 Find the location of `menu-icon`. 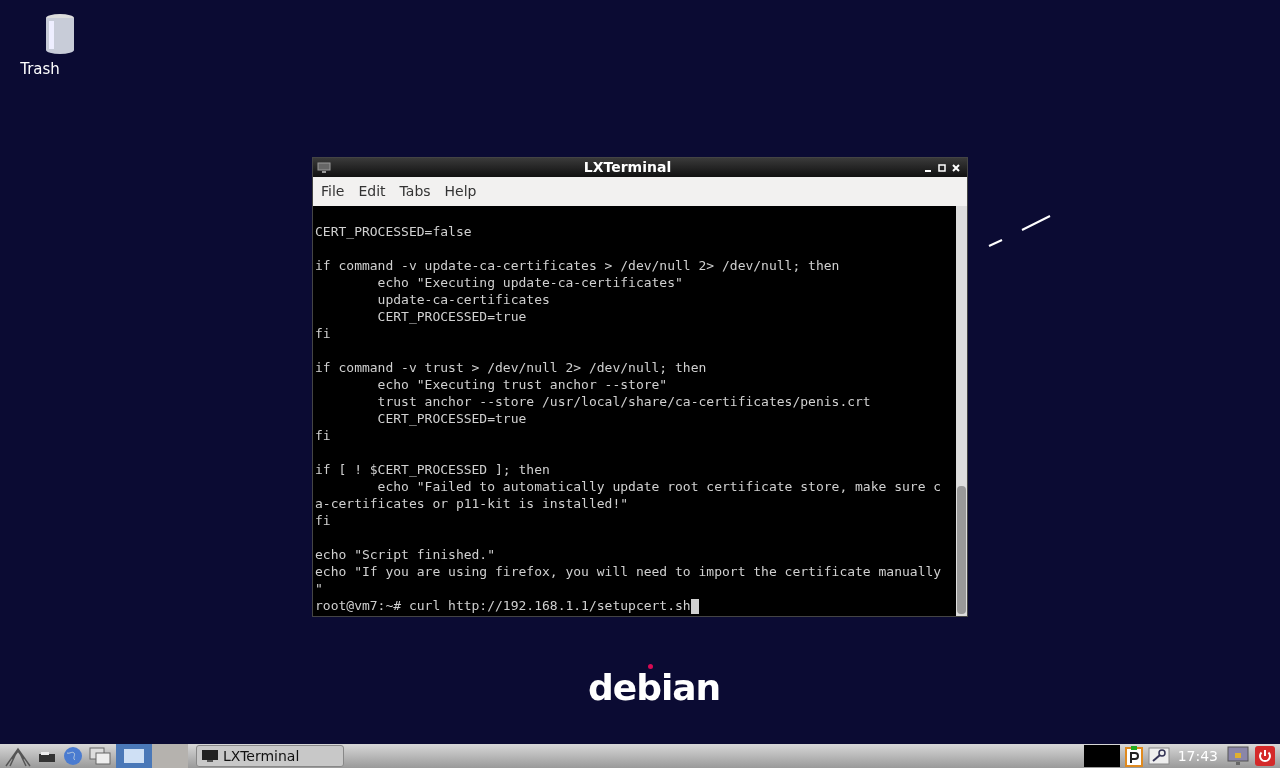

menu-icon is located at coordinates (18, 756).